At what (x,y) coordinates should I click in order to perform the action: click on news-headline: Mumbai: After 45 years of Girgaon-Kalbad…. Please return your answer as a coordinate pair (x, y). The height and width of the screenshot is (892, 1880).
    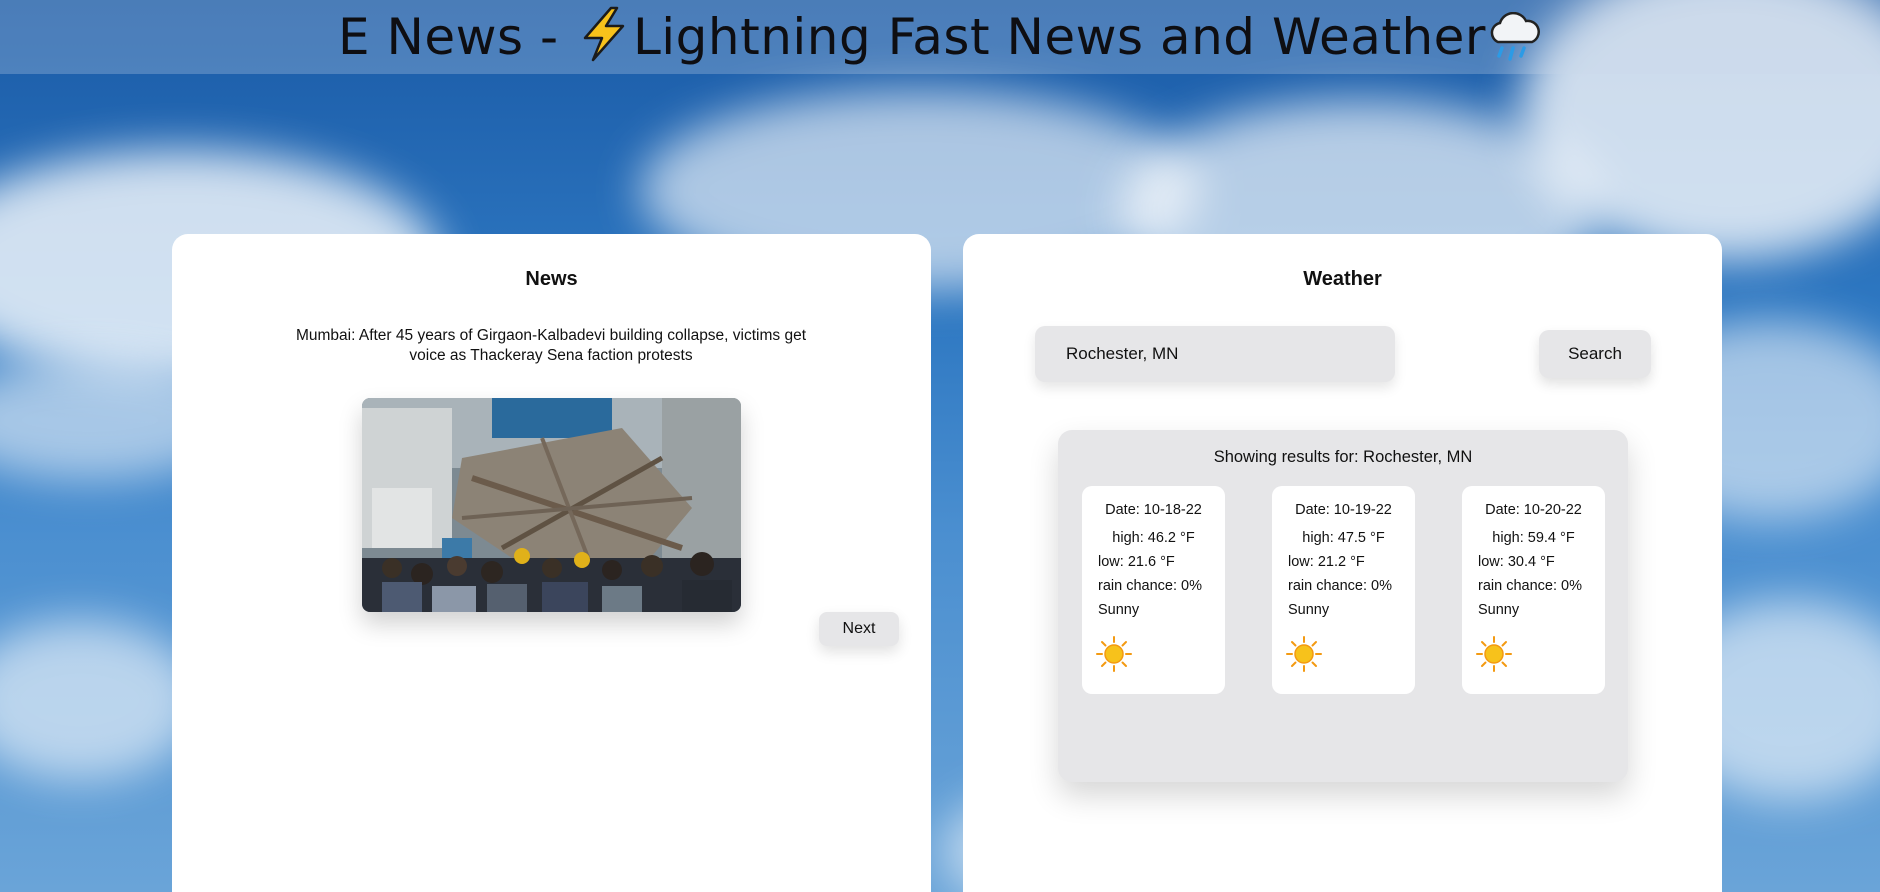
    Looking at the image, I should click on (551, 346).